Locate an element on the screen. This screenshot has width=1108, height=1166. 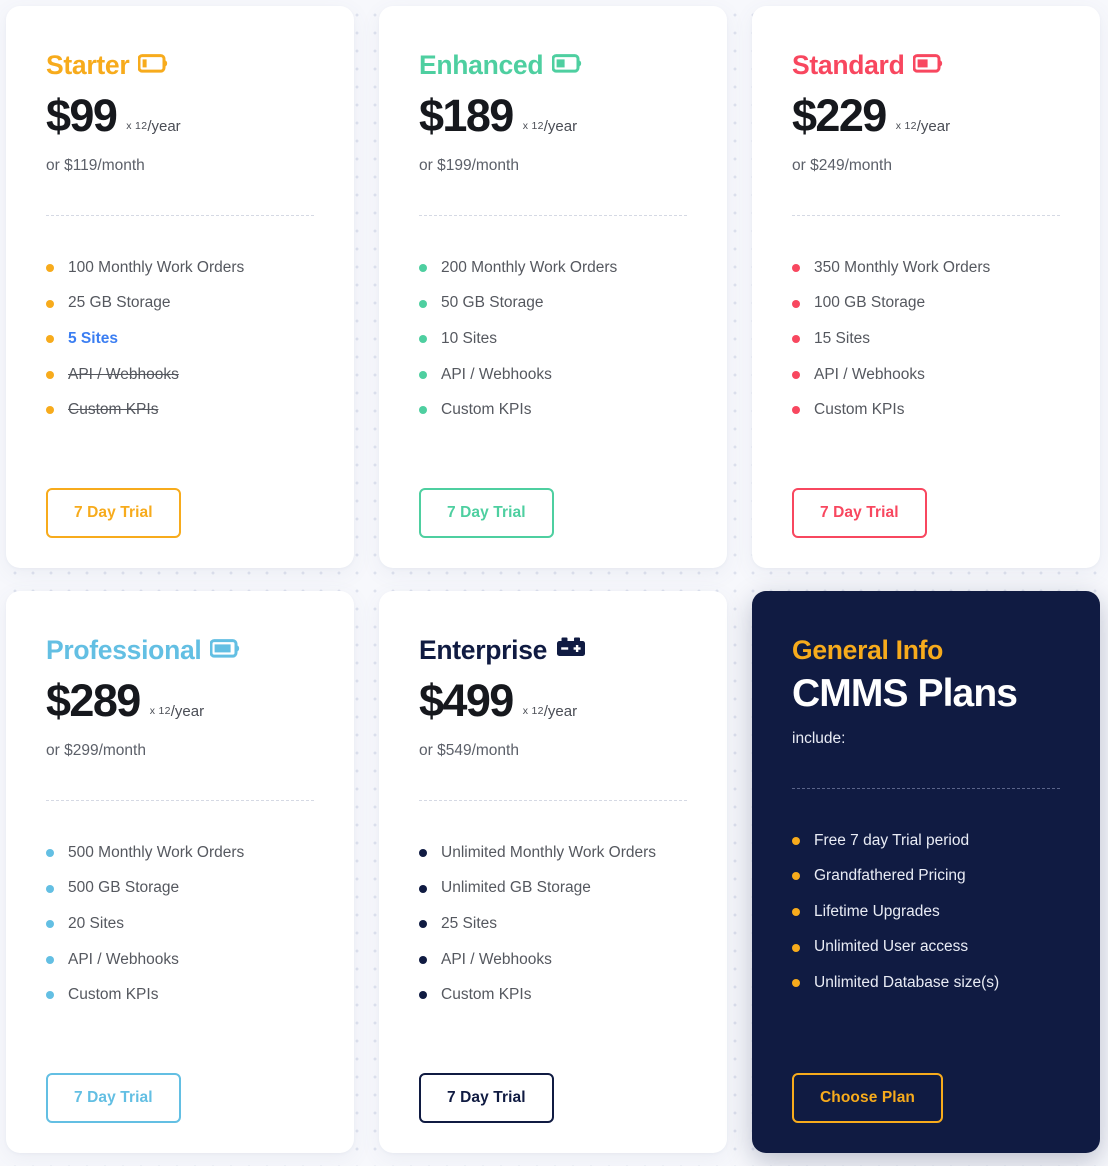
feature-item: 25 GB Storage is located at coordinates (180, 304).